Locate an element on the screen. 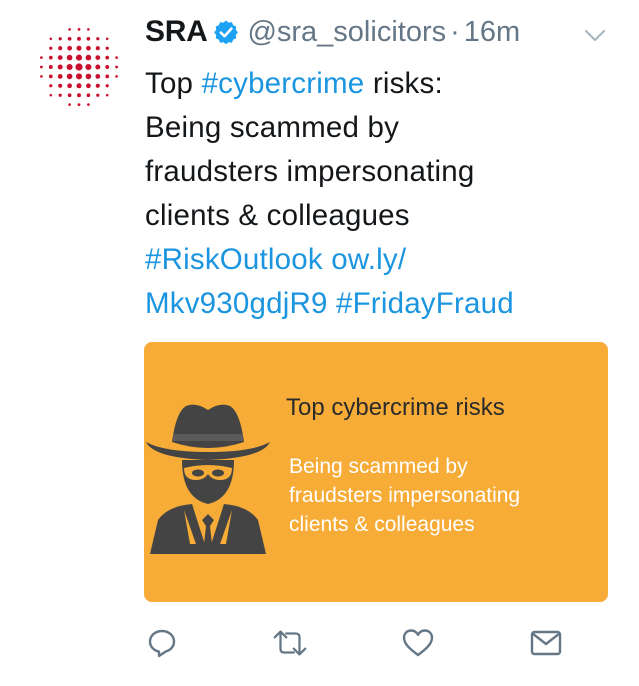 This screenshot has height=686, width=639. card-sub-line: Being scammed by is located at coordinates (378, 466).